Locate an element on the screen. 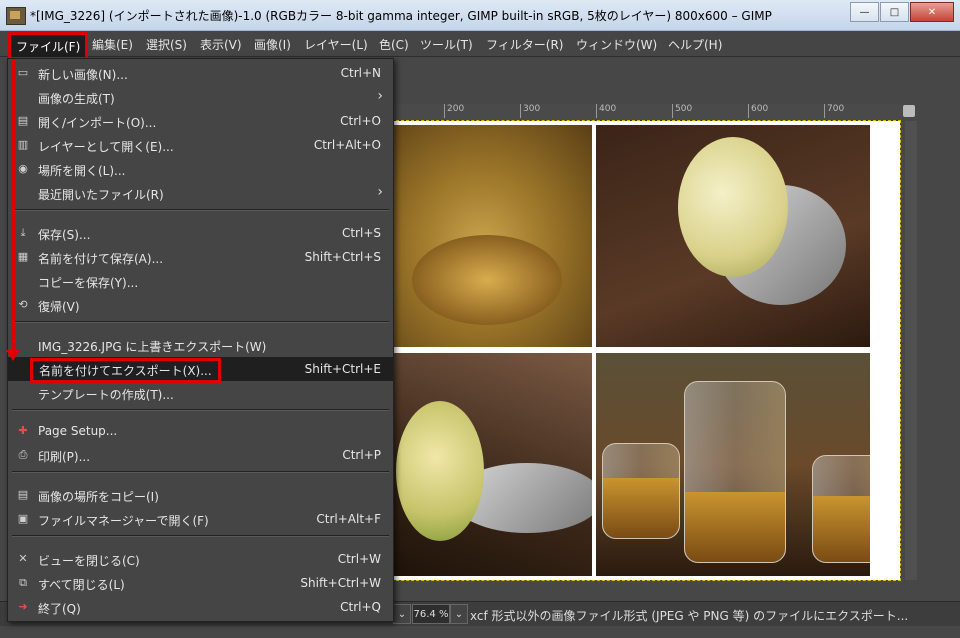  quit-icon: ➜ is located at coordinates (23, 606).